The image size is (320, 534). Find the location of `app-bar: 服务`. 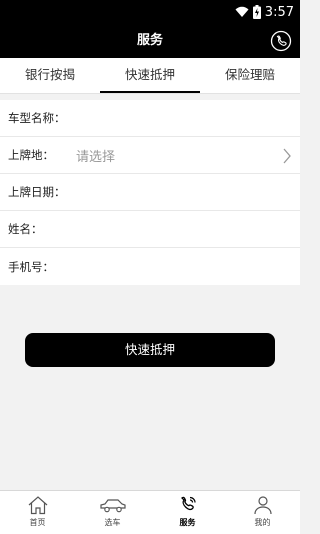

app-bar: 服务 is located at coordinates (150, 41).